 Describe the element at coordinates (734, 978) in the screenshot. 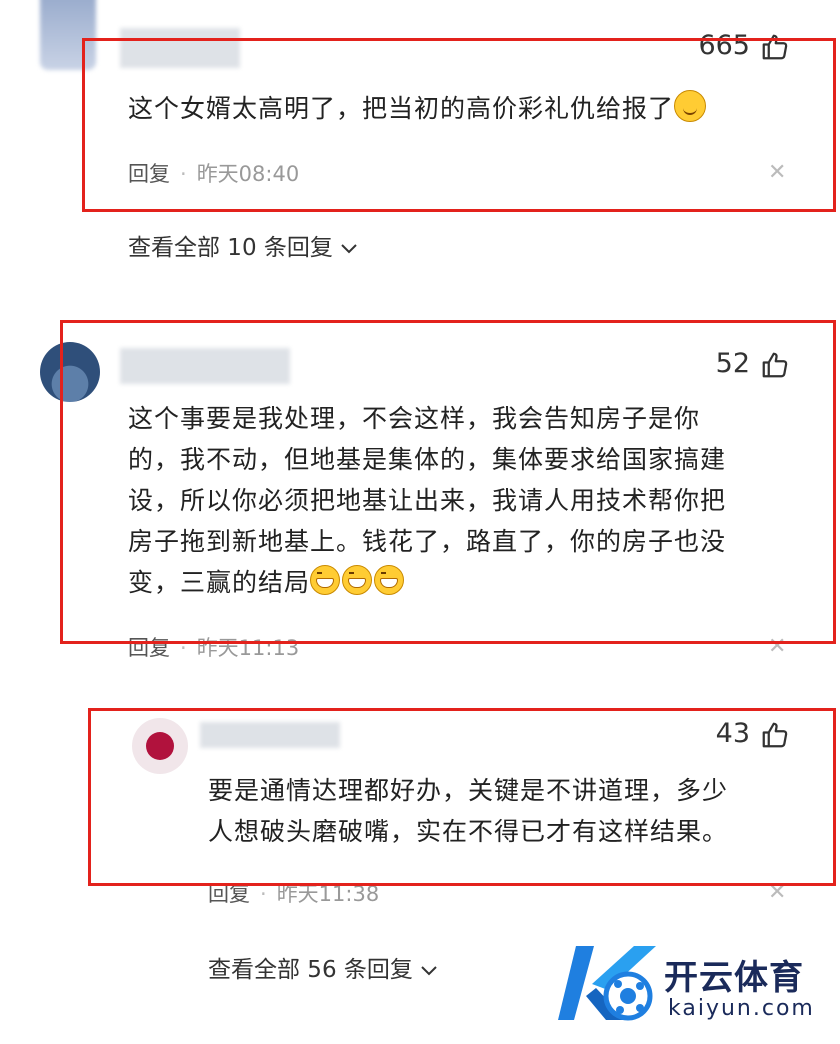

I see `brand-name: 开云体育` at that location.